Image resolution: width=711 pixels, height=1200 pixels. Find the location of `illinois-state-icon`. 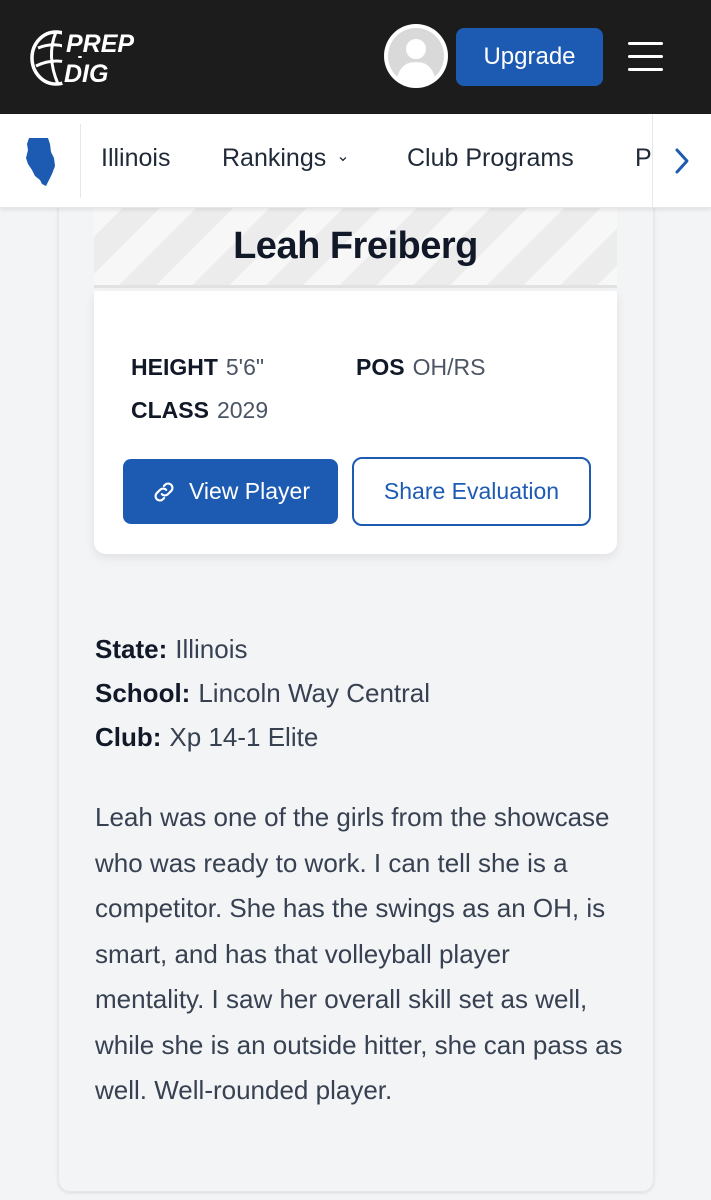

illinois-state-icon is located at coordinates (41, 162).